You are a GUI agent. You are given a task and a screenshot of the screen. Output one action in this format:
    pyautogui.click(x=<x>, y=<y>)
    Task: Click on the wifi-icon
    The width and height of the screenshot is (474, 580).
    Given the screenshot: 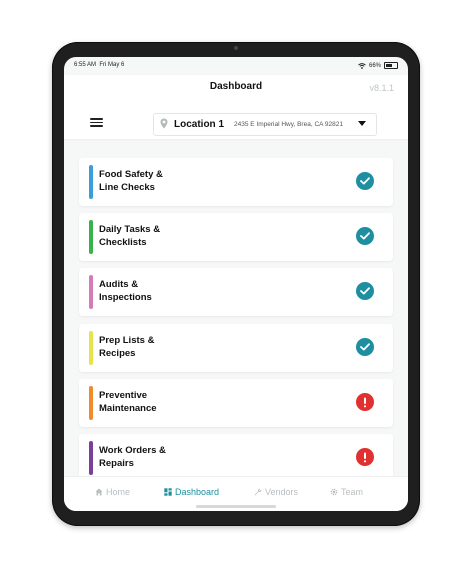 What is the action you would take?
    pyautogui.click(x=362, y=65)
    